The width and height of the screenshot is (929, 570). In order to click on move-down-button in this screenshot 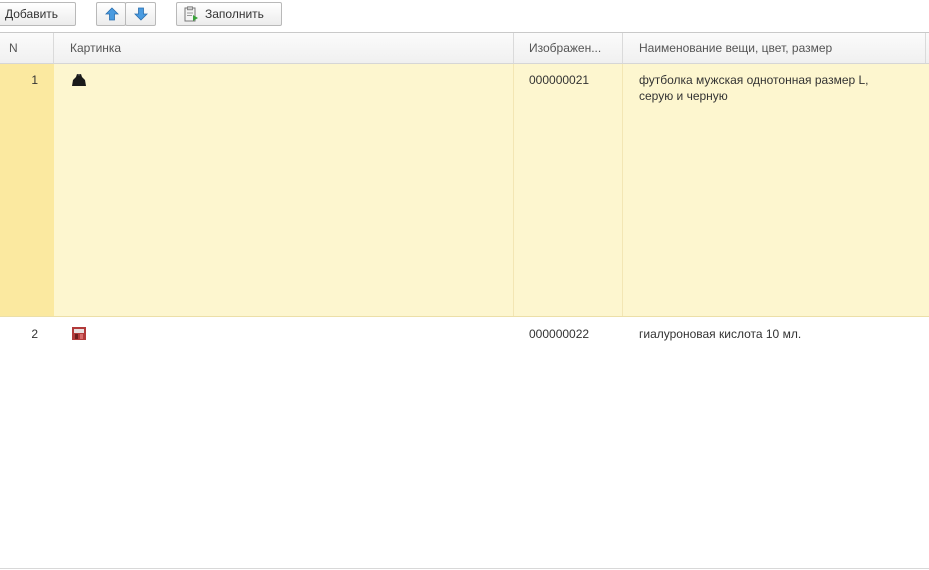, I will do `click(140, 14)`.